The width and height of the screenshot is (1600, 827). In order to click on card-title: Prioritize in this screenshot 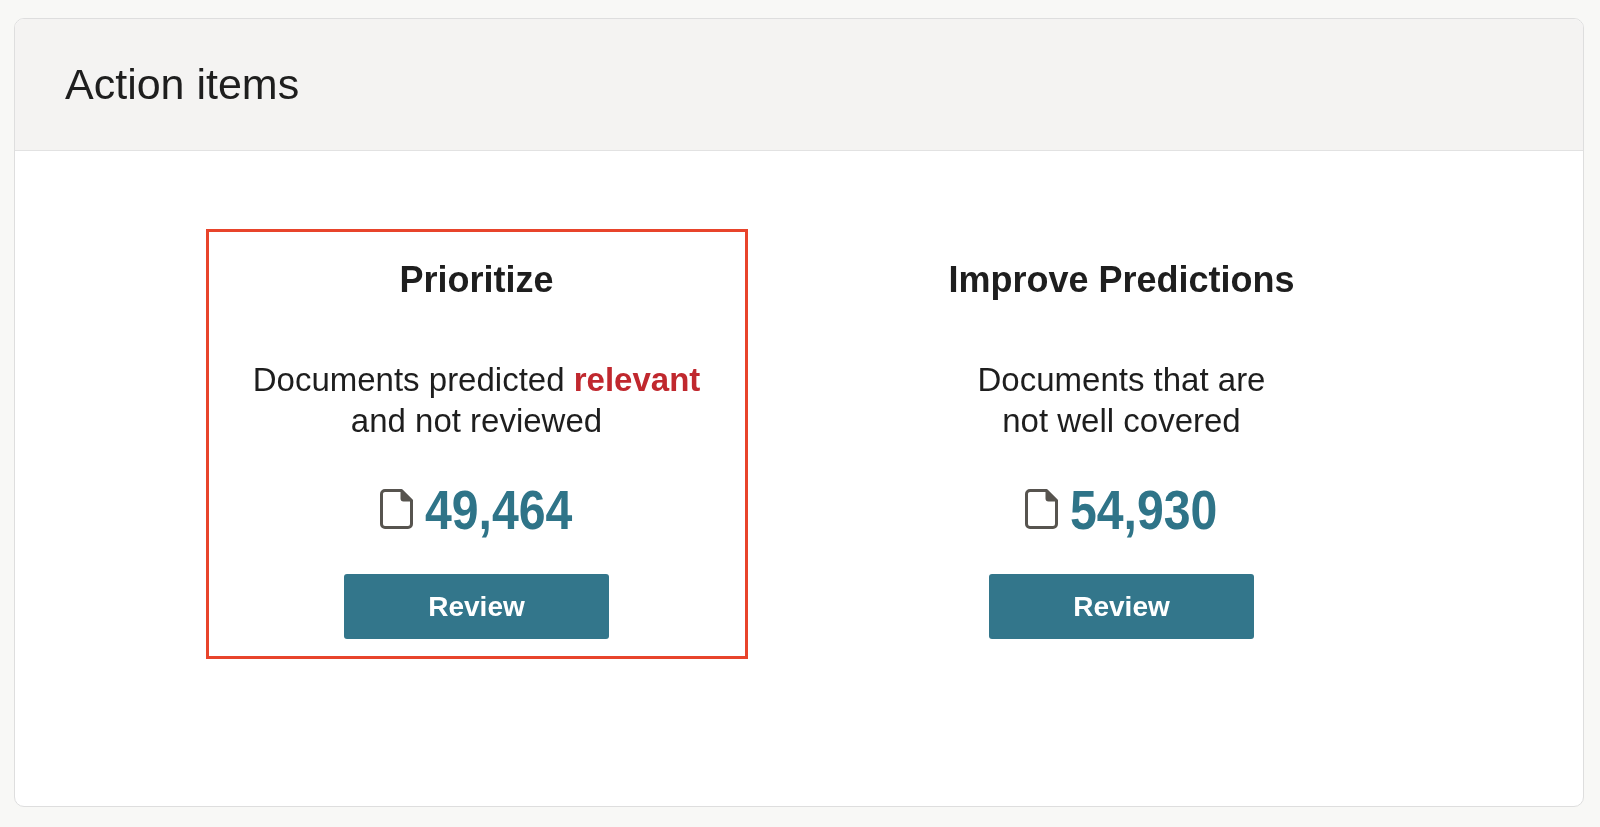, I will do `click(476, 279)`.